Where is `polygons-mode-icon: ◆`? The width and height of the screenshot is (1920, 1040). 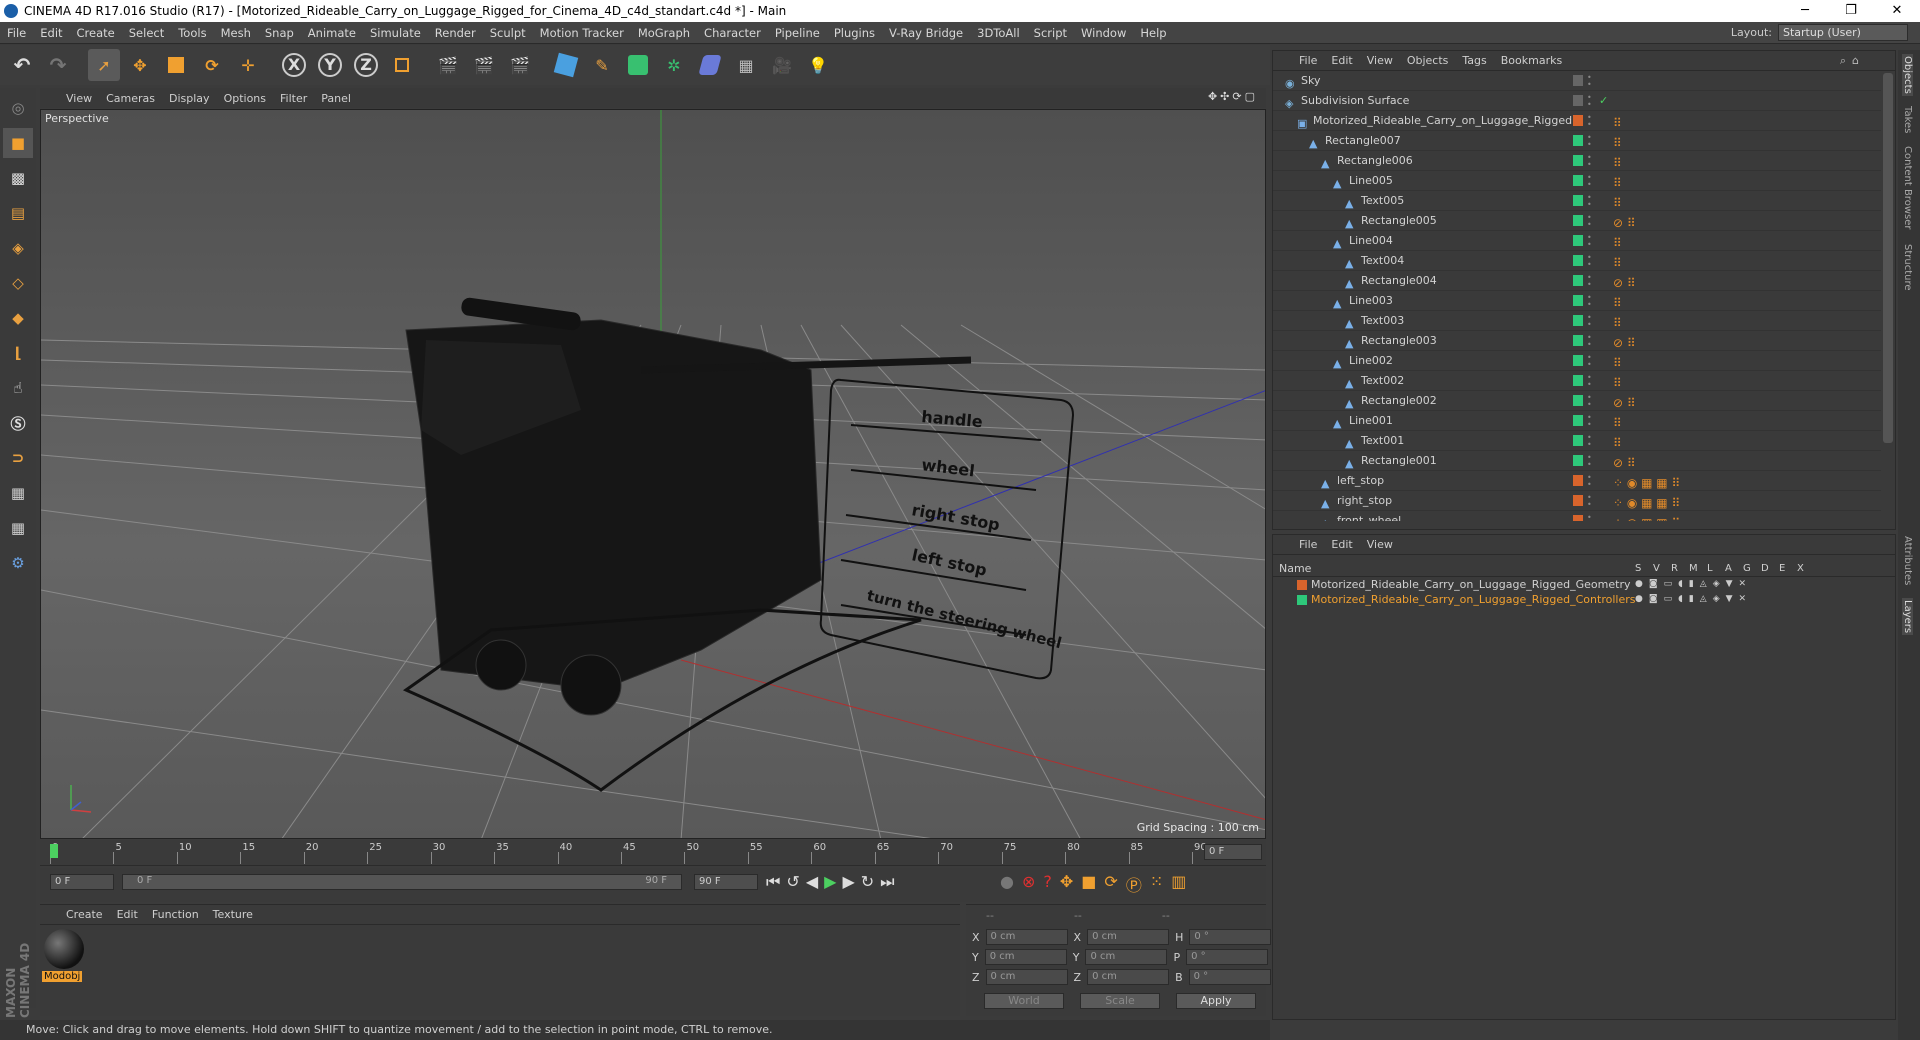 polygons-mode-icon: ◆ is located at coordinates (18, 318).